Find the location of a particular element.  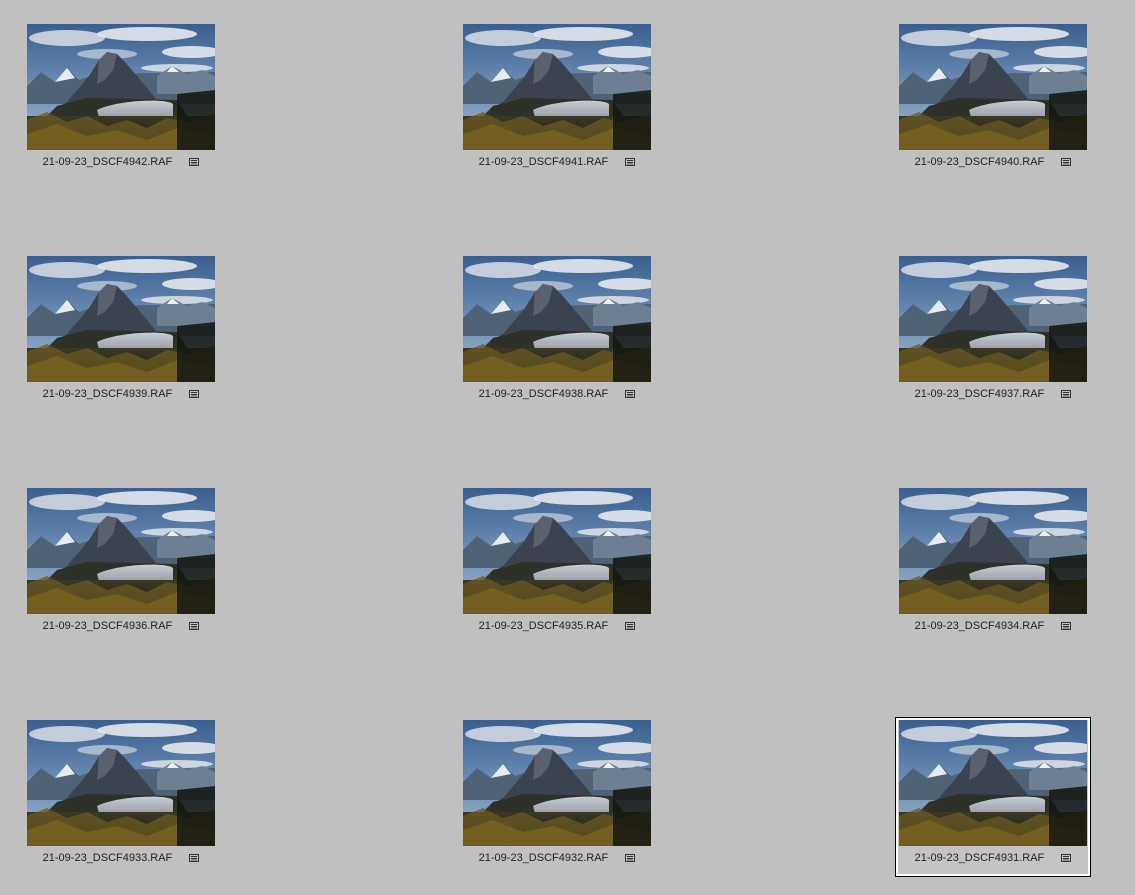

file-name: 21-09-23_DSCF4932.RAF is located at coordinates (543, 858).